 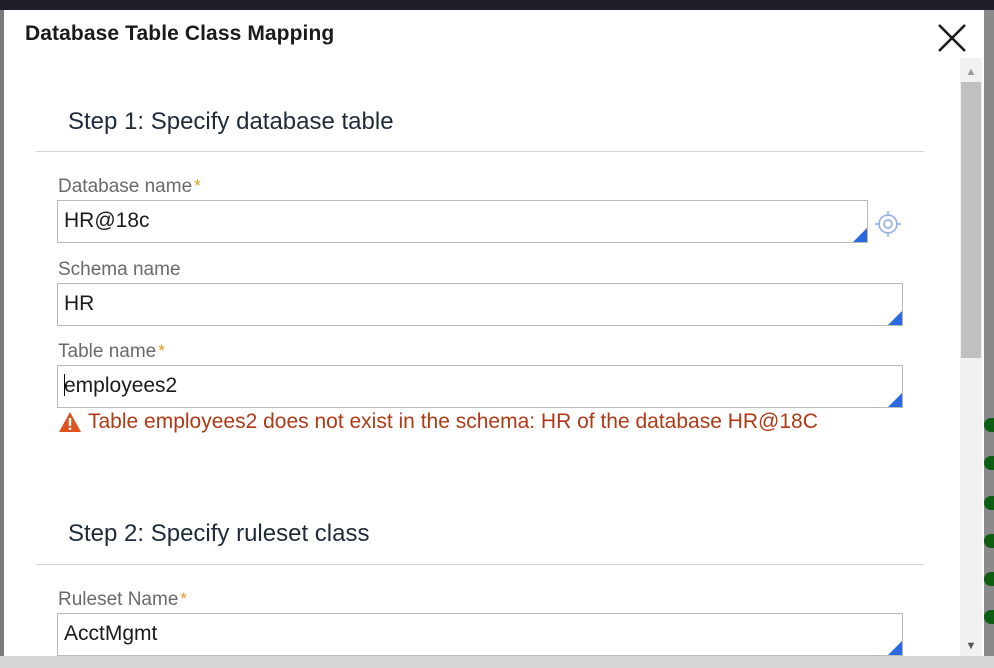 I want to click on scrollbar-thumb, so click(x=971, y=220).